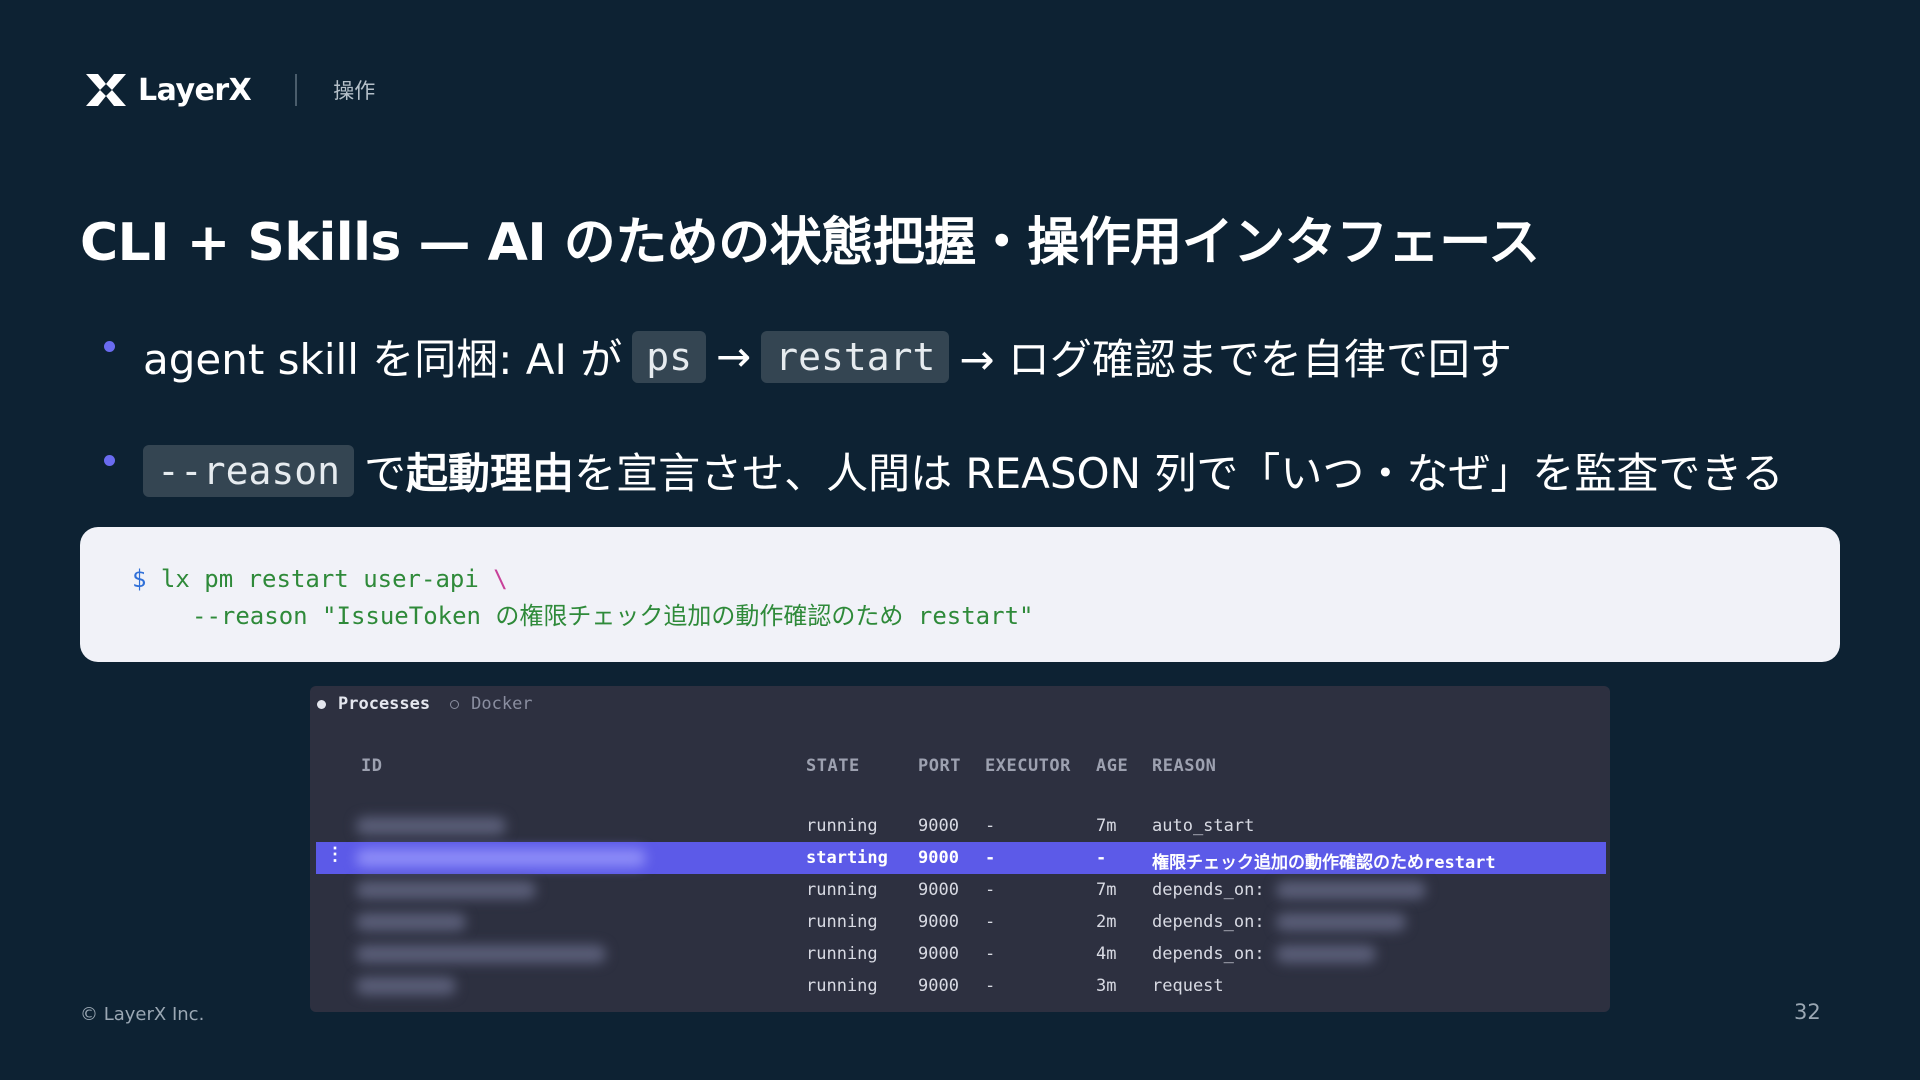  Describe the element at coordinates (1807, 1012) in the screenshot. I see `page-number: 32` at that location.